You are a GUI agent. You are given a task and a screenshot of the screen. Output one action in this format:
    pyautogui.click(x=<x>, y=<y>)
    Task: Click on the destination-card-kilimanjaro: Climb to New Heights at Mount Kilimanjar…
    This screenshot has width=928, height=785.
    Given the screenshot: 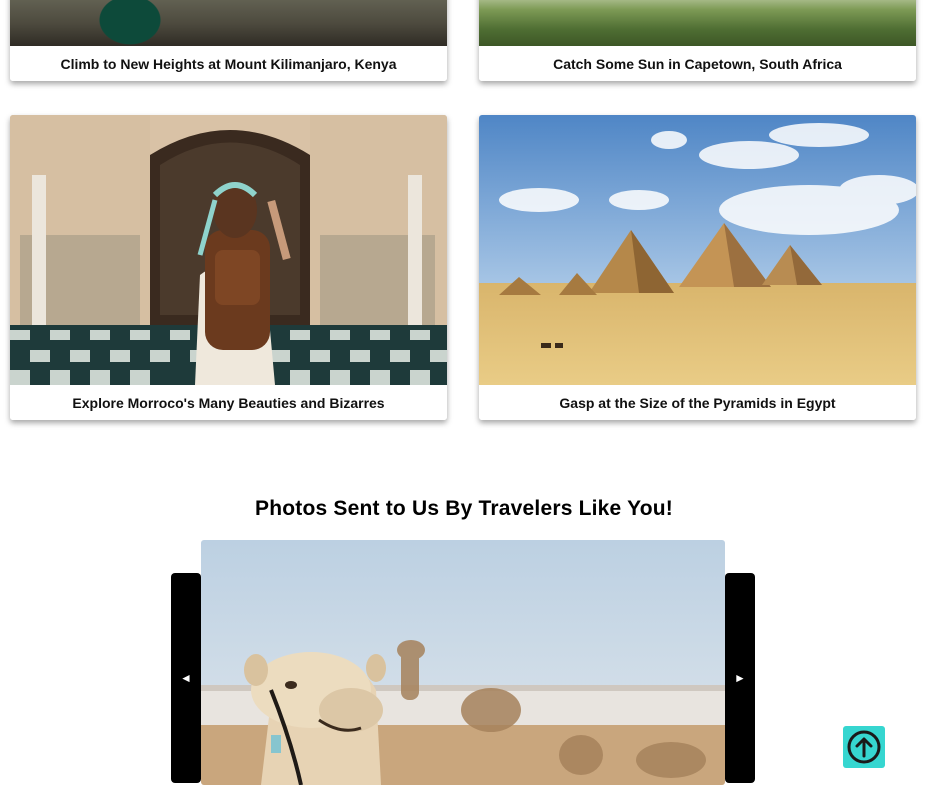 What is the action you would take?
    pyautogui.click(x=228, y=40)
    